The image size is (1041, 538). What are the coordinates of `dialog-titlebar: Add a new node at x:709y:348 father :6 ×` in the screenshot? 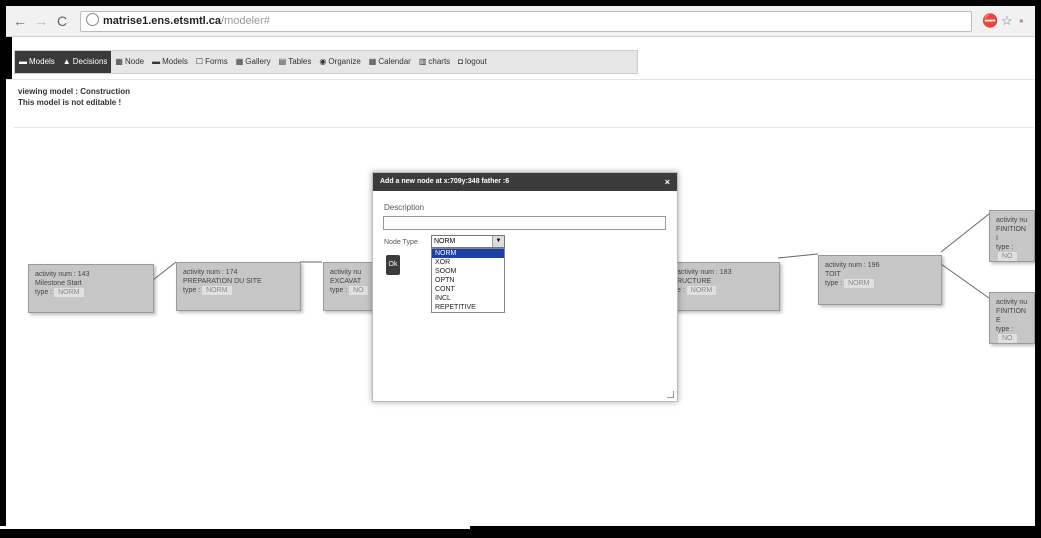 It's located at (525, 182).